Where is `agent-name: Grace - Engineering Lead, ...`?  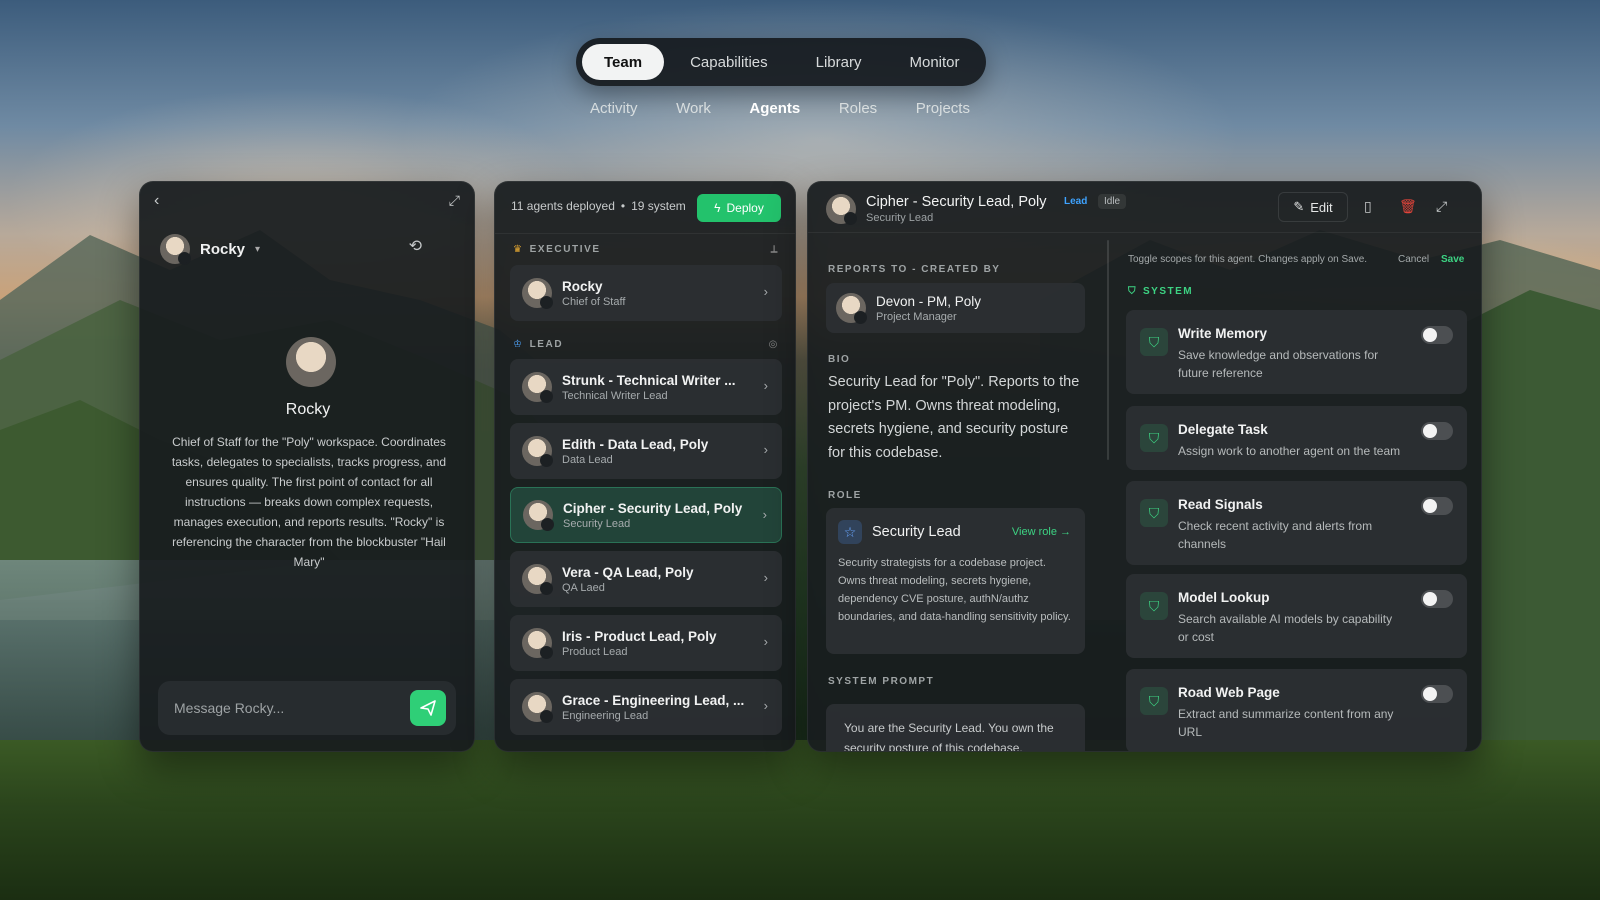
agent-name: Grace - Engineering Lead, ... is located at coordinates (653, 700).